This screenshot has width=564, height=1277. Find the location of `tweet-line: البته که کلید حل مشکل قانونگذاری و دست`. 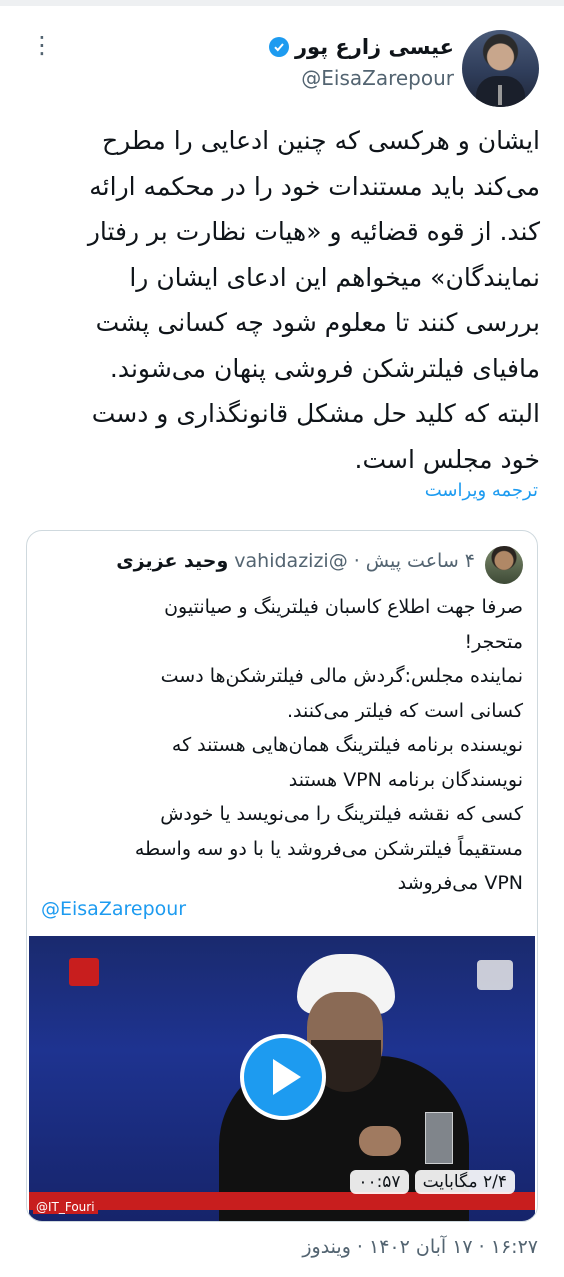

tweet-line: البته که کلید حل مشکل قانونگذاری و دست is located at coordinates (315, 413).